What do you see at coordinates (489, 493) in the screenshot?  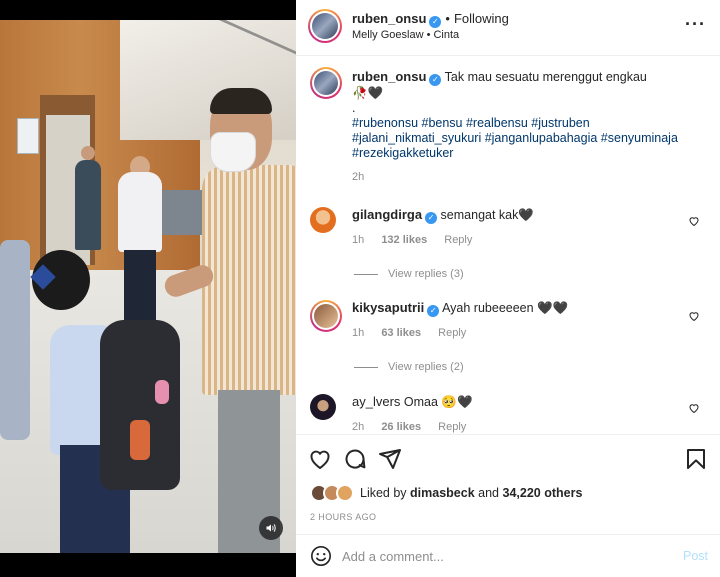 I see `likes-and: and` at bounding box center [489, 493].